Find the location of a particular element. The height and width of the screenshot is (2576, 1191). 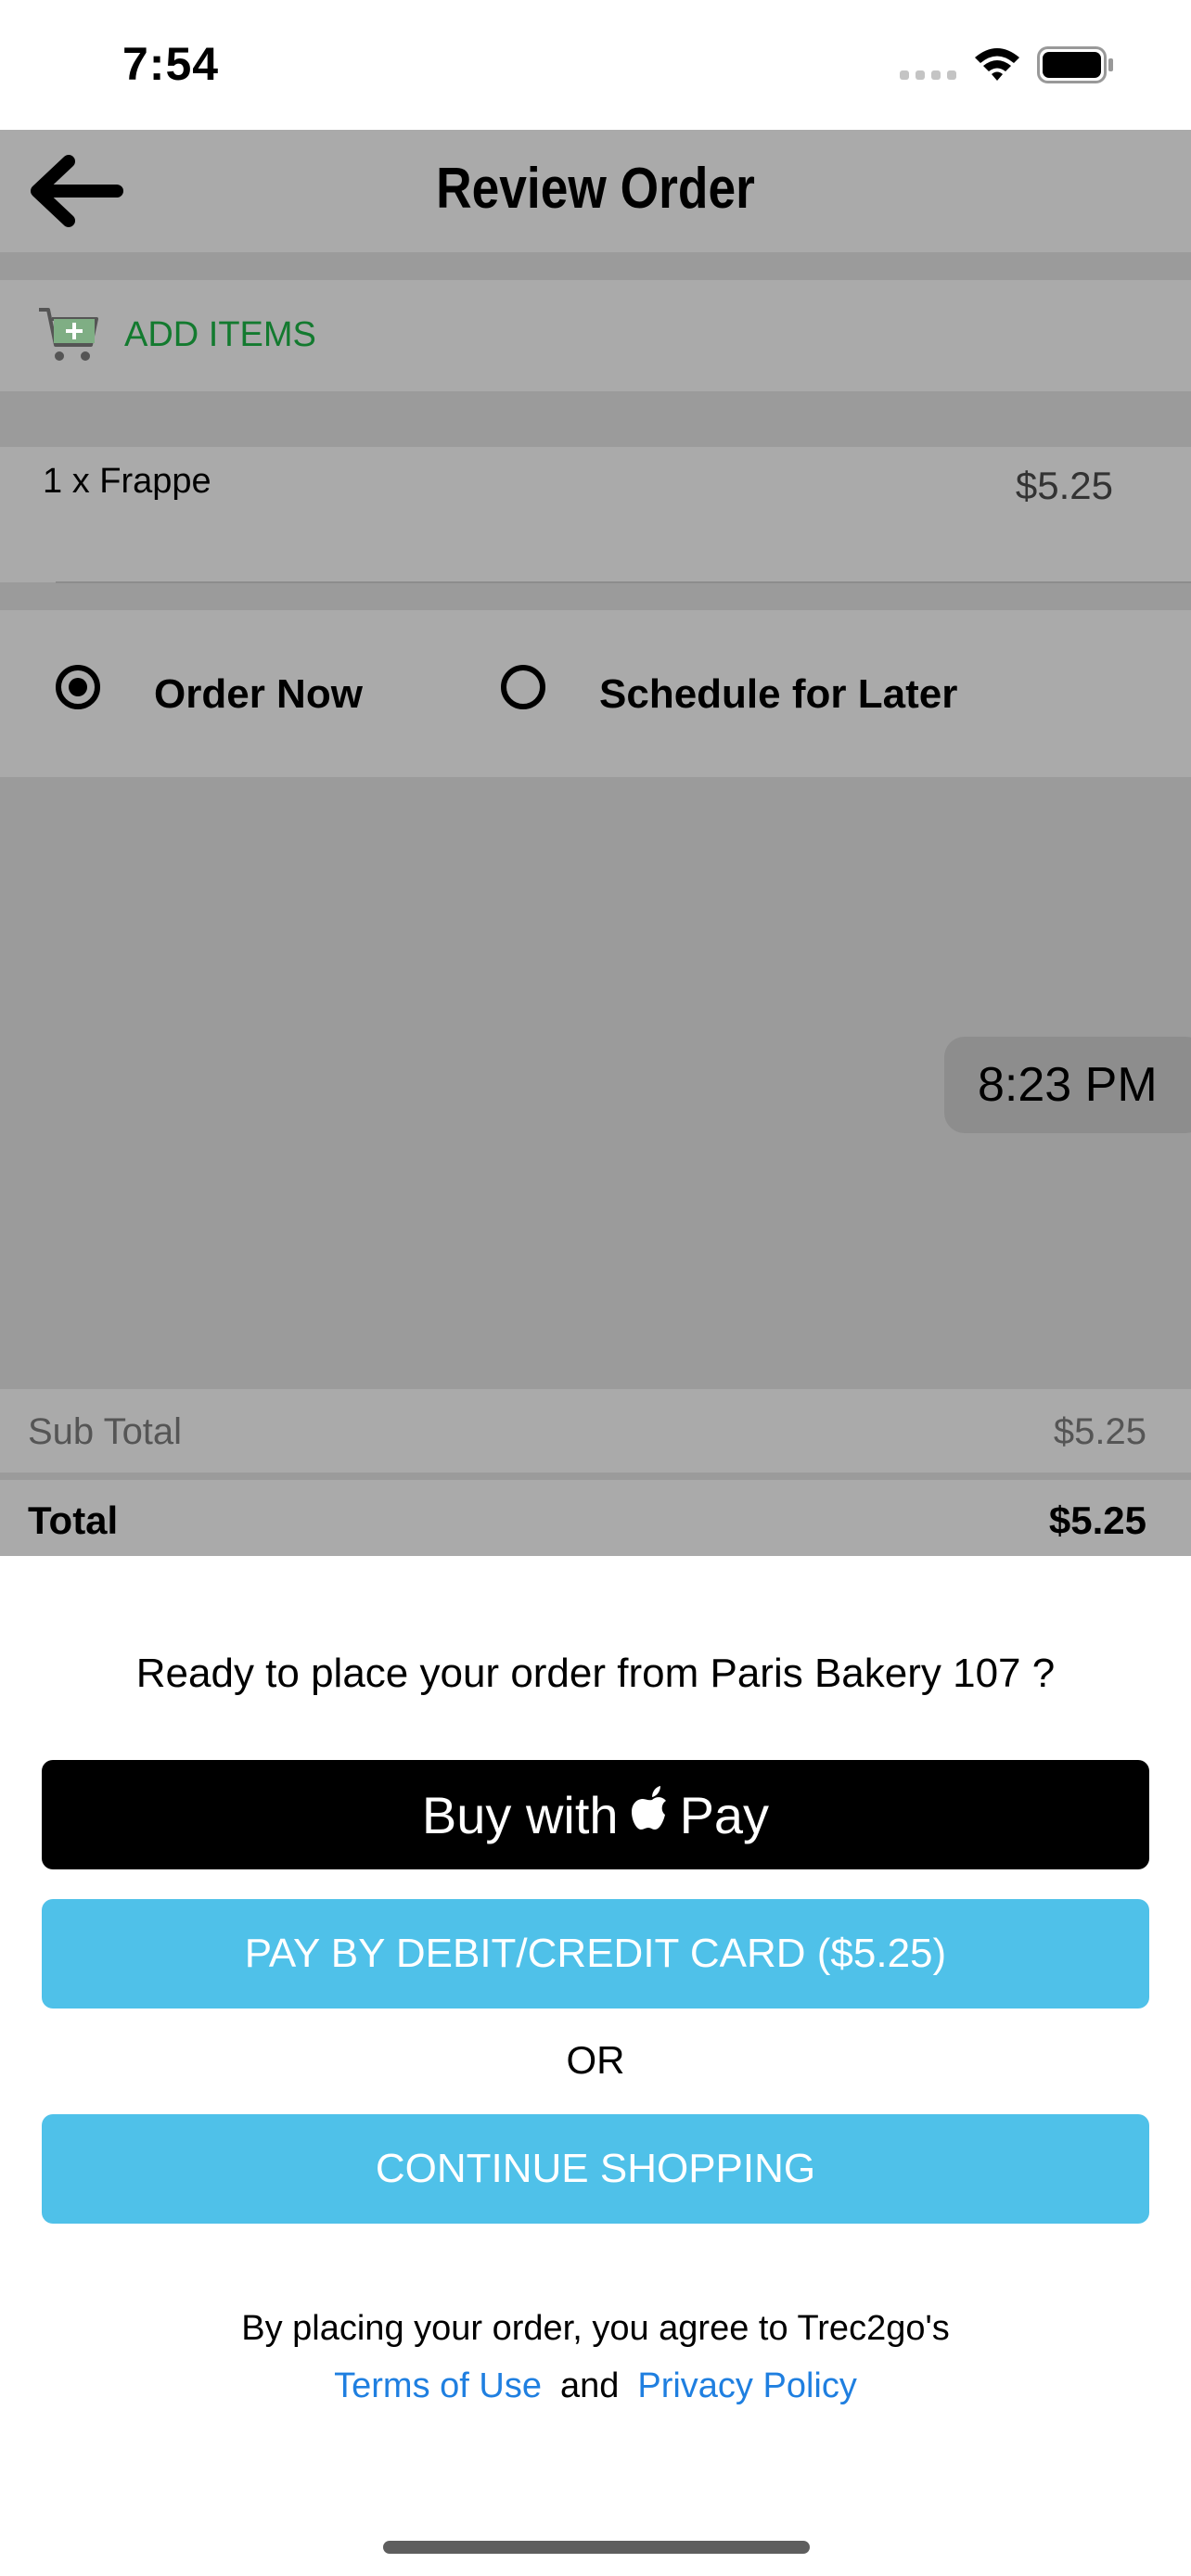

item-price: $5.25 is located at coordinates (1064, 485).